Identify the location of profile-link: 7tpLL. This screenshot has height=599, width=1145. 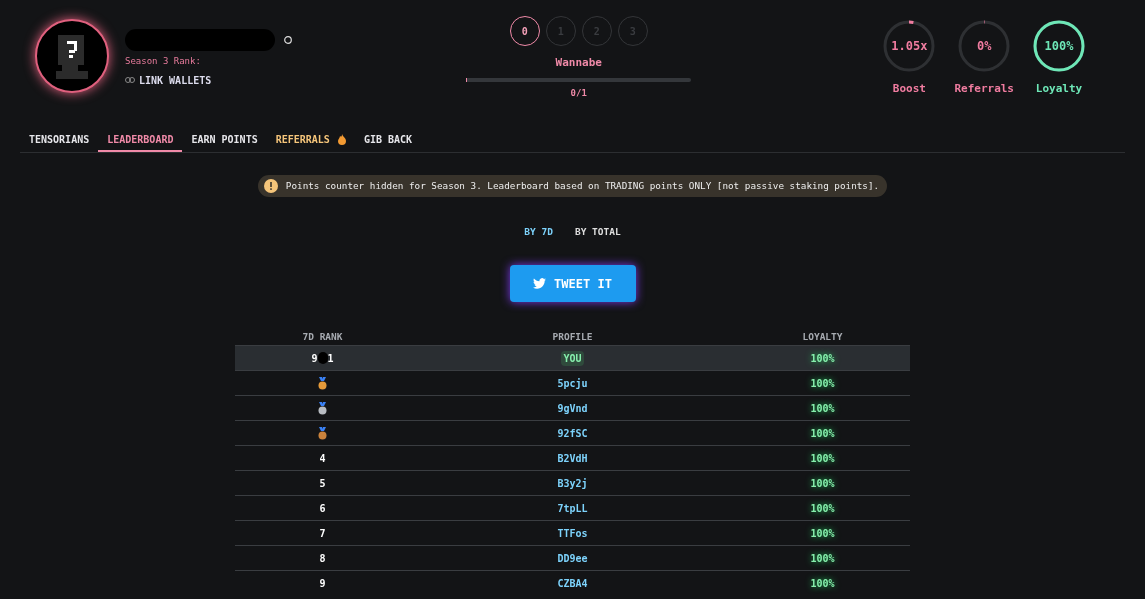
(572, 508).